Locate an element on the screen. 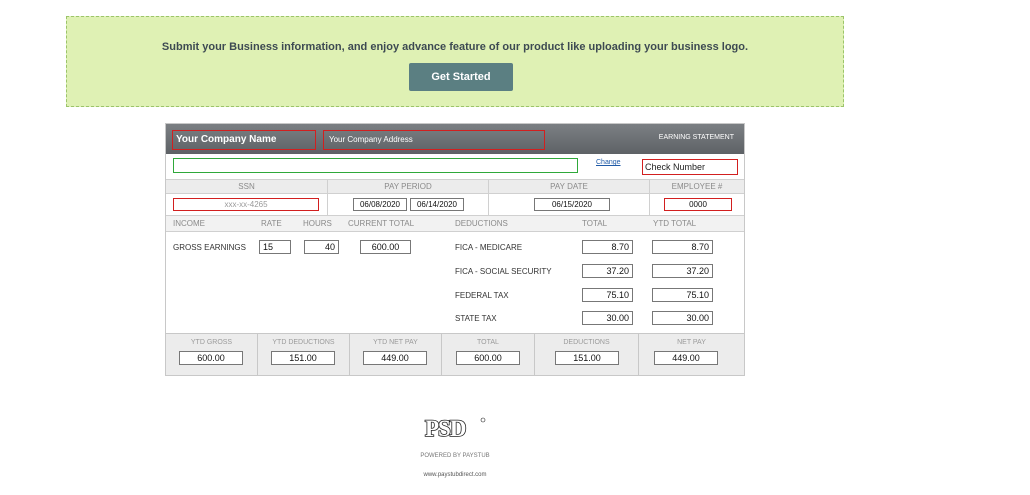 This screenshot has height=495, width=1030. total-field: 600.00 is located at coordinates (488, 358).